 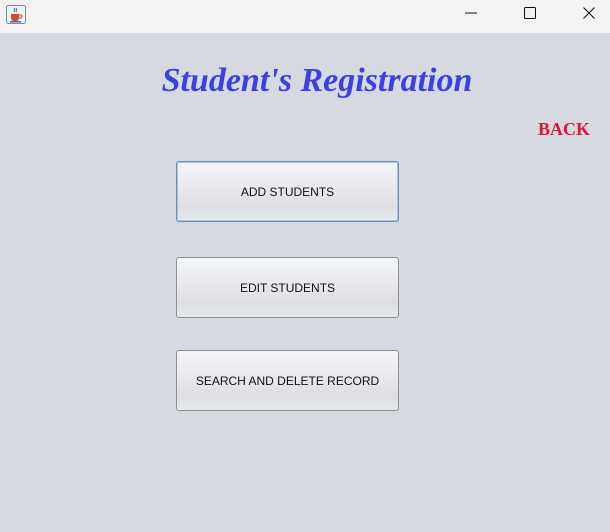 I want to click on close-icon, so click(x=589, y=15).